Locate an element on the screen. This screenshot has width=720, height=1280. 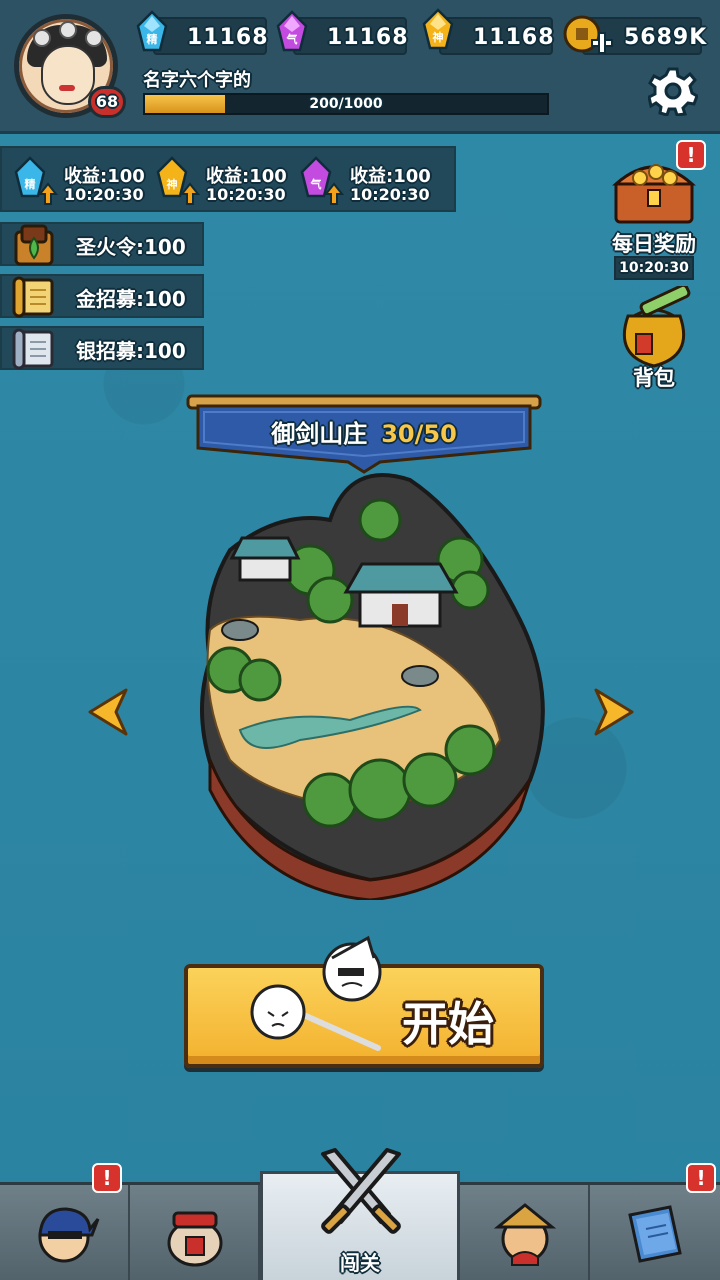
tab-stage: 闯关 is located at coordinates (360, 1214).